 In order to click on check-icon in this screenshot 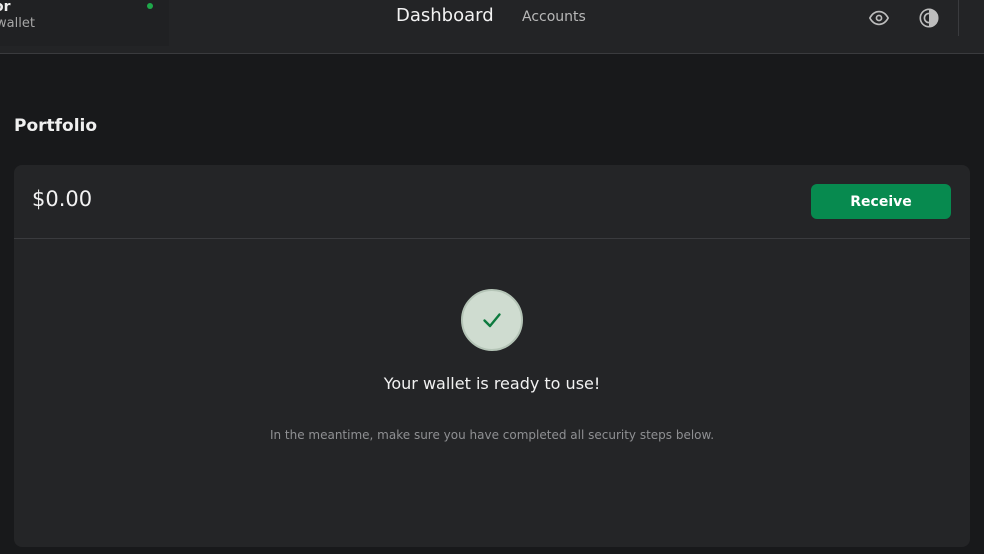, I will do `click(492, 320)`.